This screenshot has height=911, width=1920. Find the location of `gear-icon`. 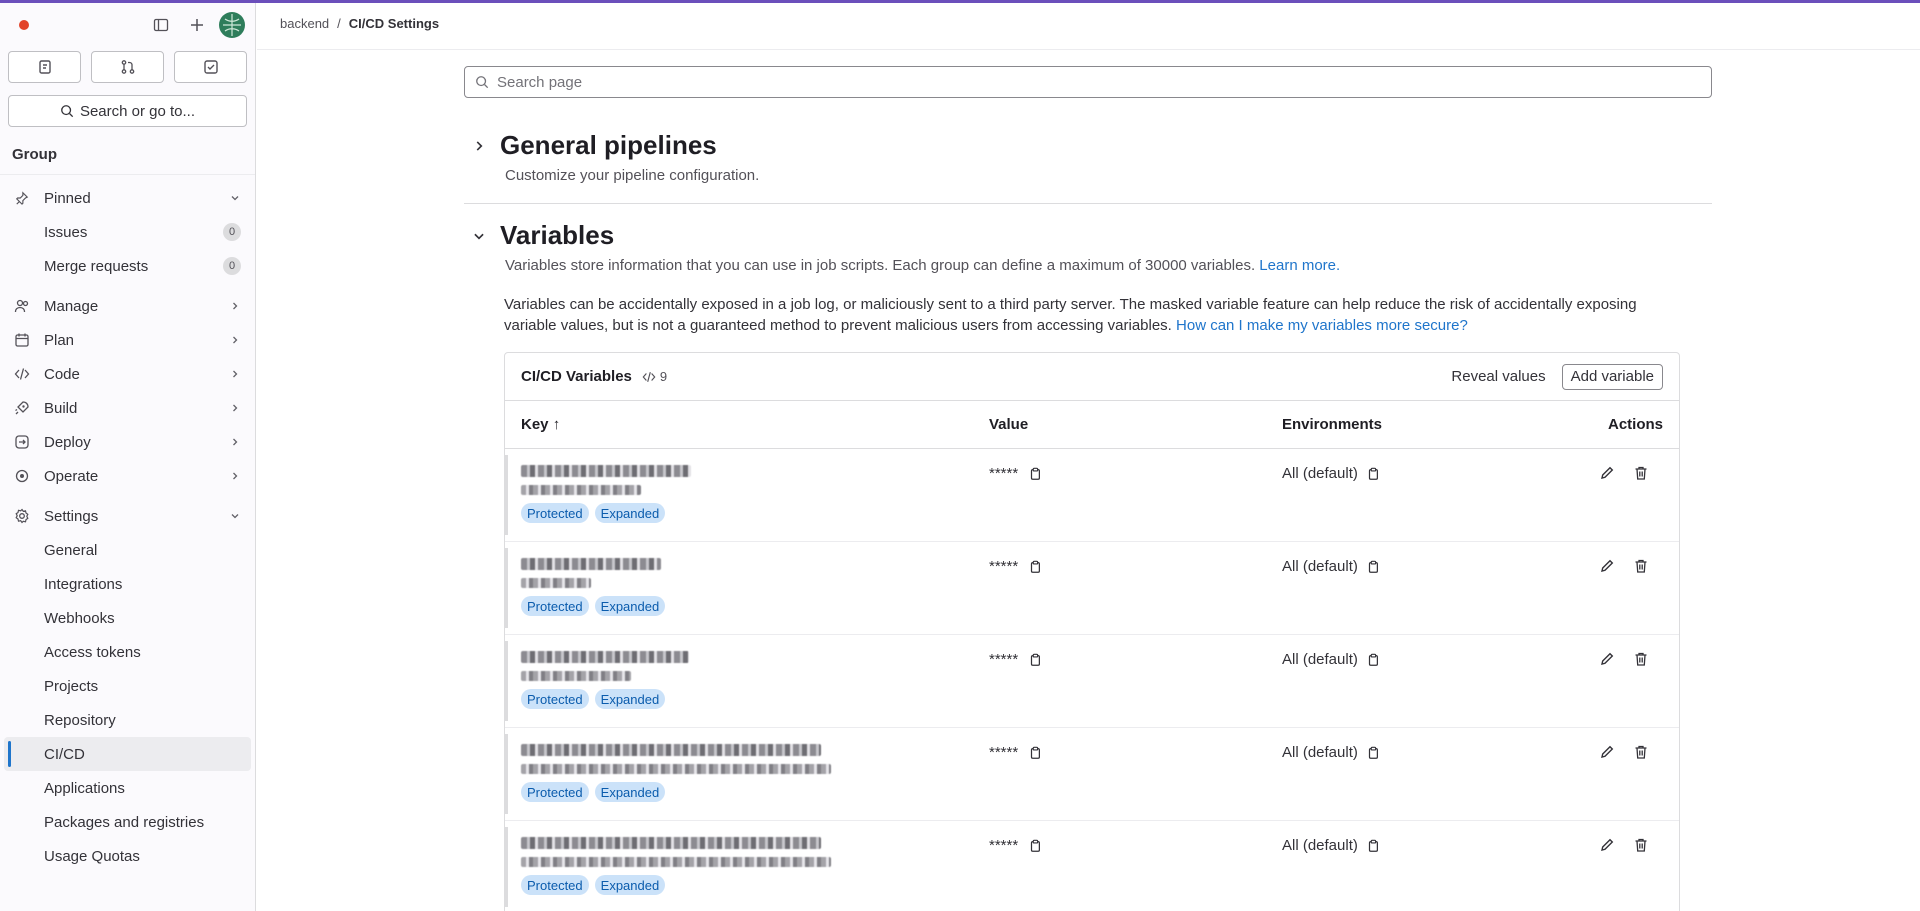

gear-icon is located at coordinates (22, 516).